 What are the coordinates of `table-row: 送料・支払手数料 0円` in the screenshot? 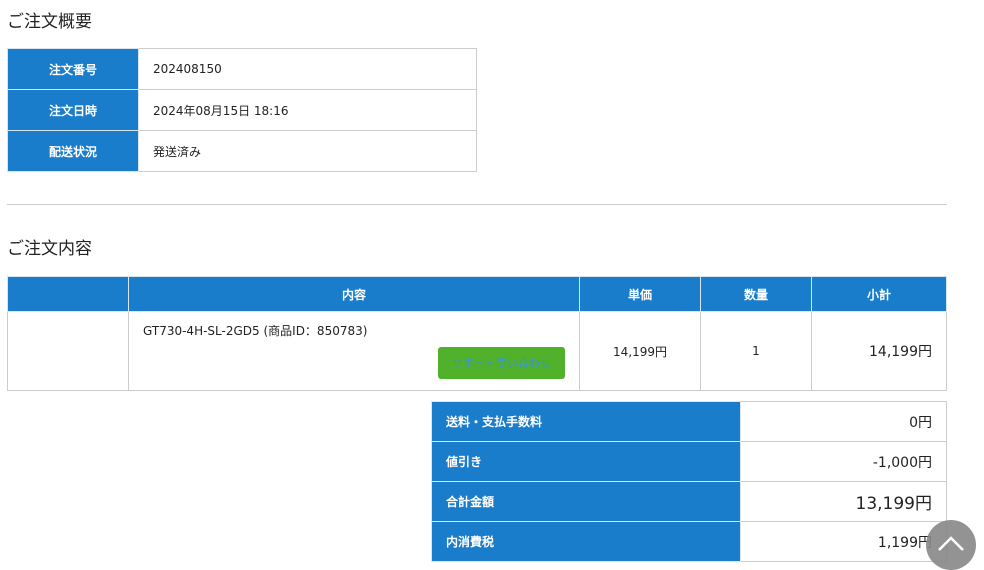 It's located at (689, 421).